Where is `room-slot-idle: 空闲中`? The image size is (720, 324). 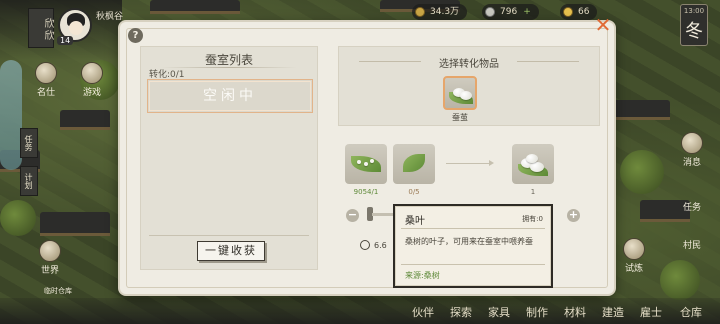 room-slot-idle: 空闲中 is located at coordinates (230, 96).